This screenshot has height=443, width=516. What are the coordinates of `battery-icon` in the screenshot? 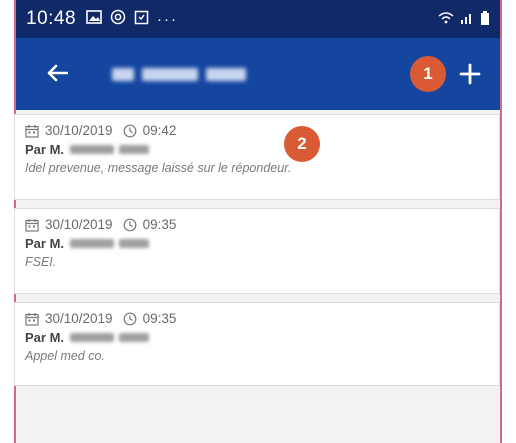 It's located at (485, 19).